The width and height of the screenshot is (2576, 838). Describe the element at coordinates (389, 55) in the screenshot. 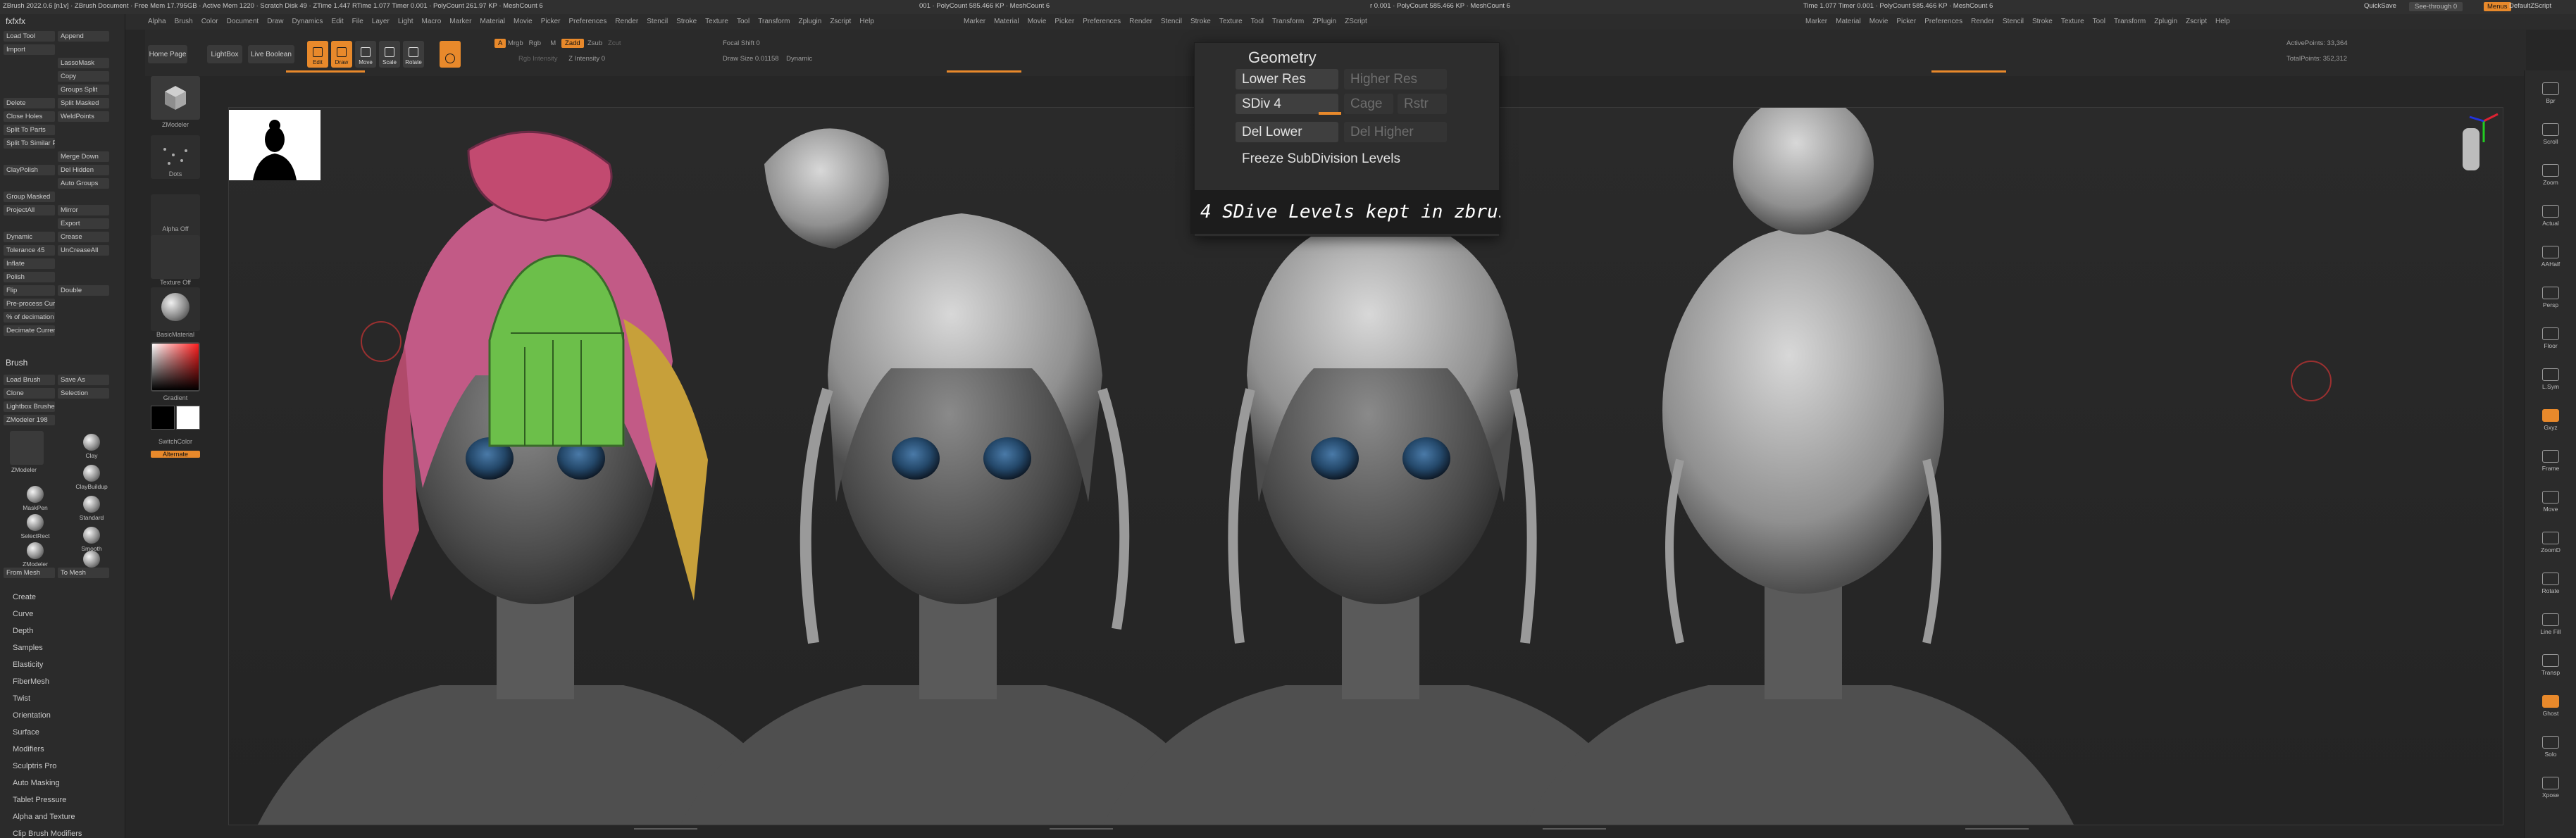

I see `scale-mode-button: Scale` at that location.